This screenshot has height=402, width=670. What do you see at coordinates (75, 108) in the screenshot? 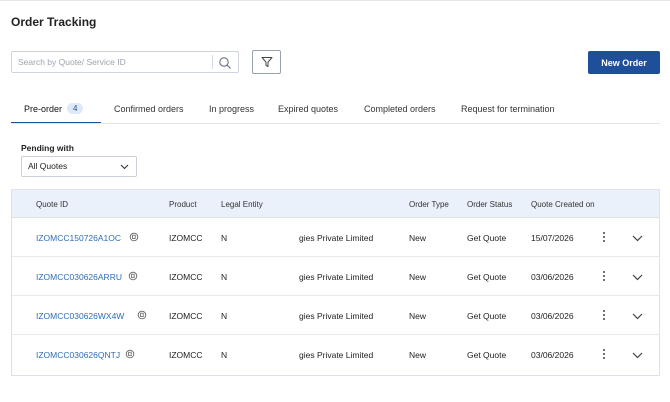
I see `tab-count-badge: 4` at bounding box center [75, 108].